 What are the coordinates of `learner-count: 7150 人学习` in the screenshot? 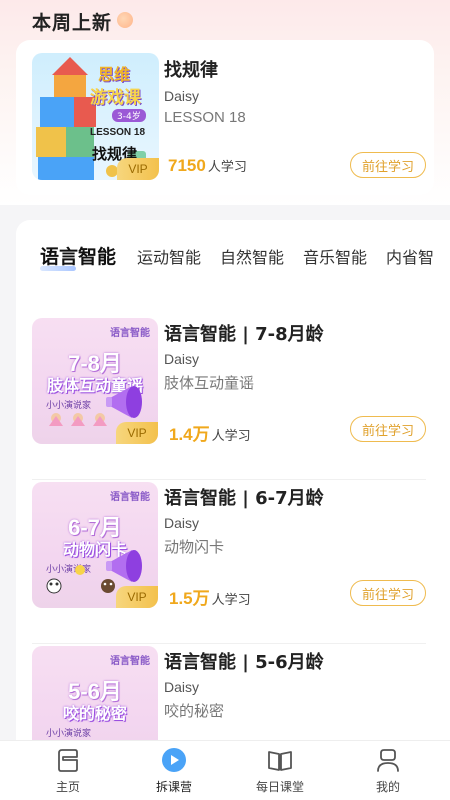 It's located at (207, 166).